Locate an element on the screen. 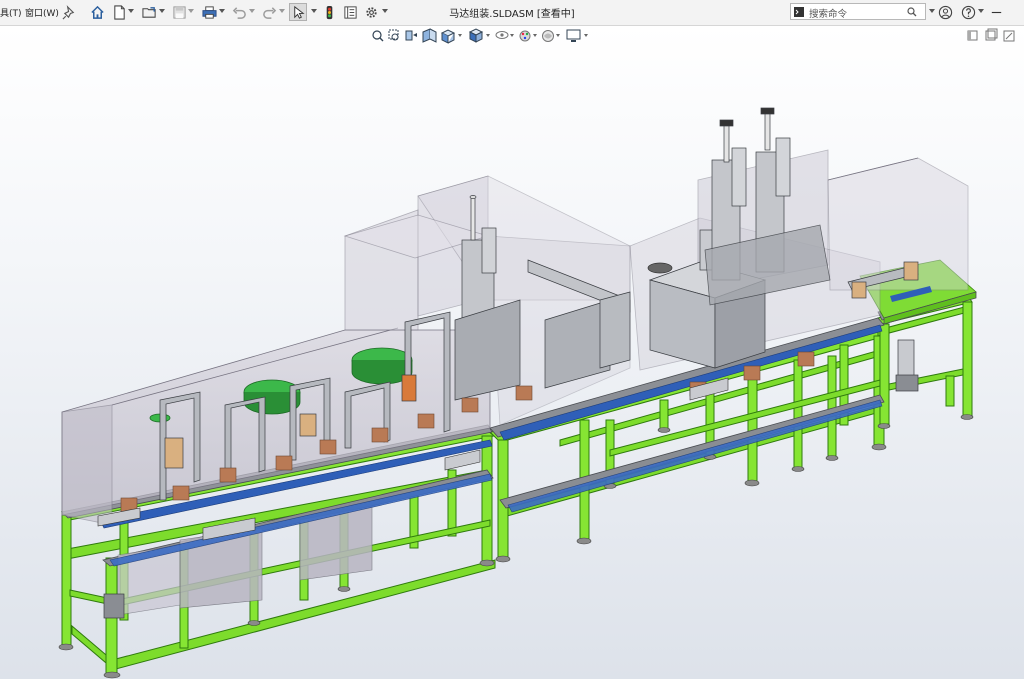  restore-icon is located at coordinates (996, 12).